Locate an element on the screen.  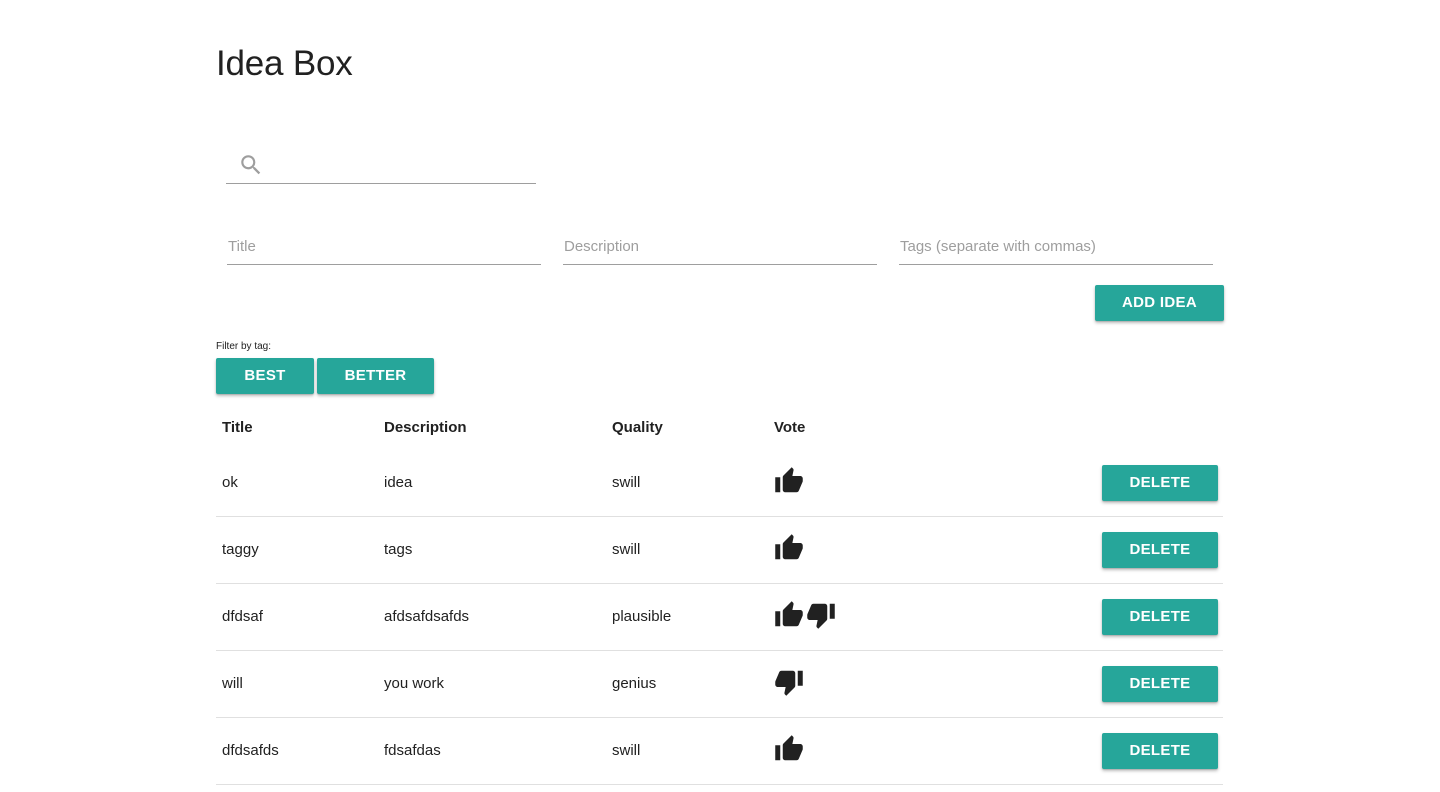
table-row: will you work genius DELETE is located at coordinates (719, 684).